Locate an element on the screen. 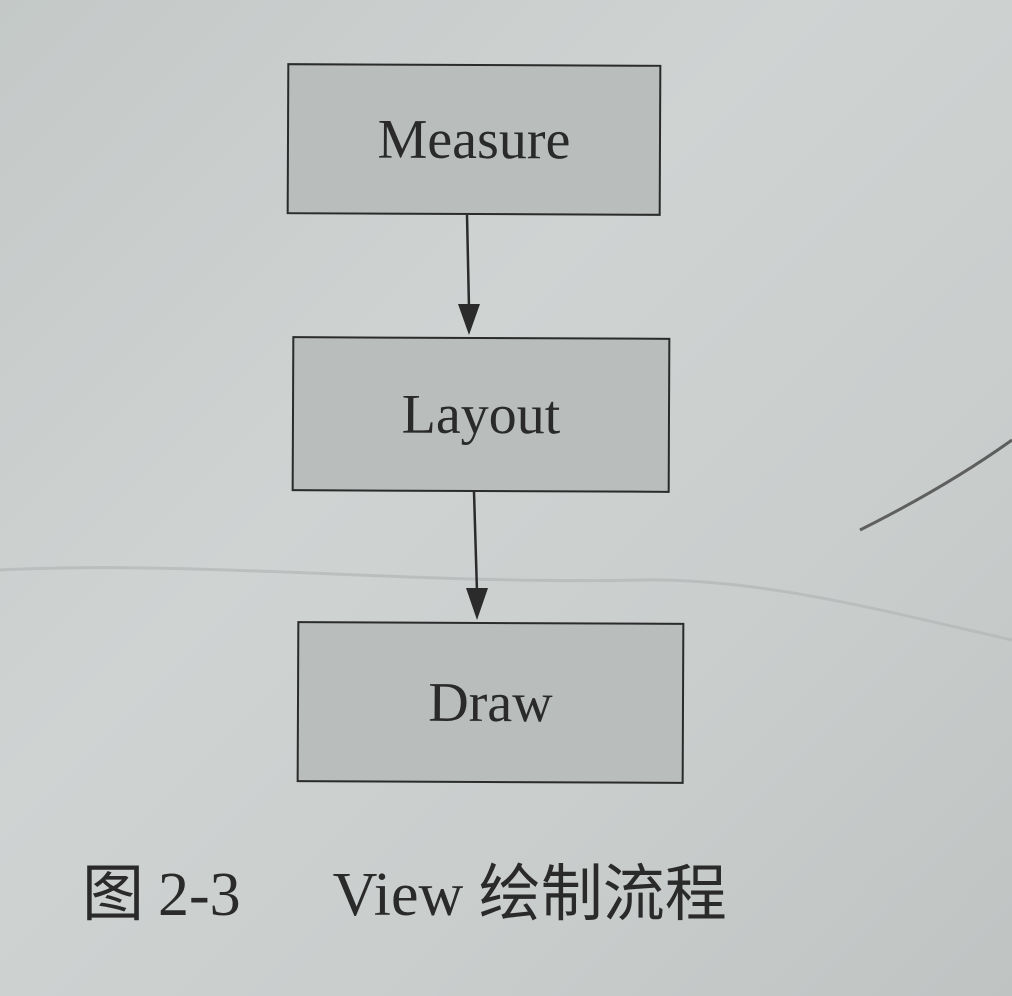 This screenshot has width=1012, height=996. figure-caption: 图 2-3 View 绘制流程 is located at coordinates (512, 895).